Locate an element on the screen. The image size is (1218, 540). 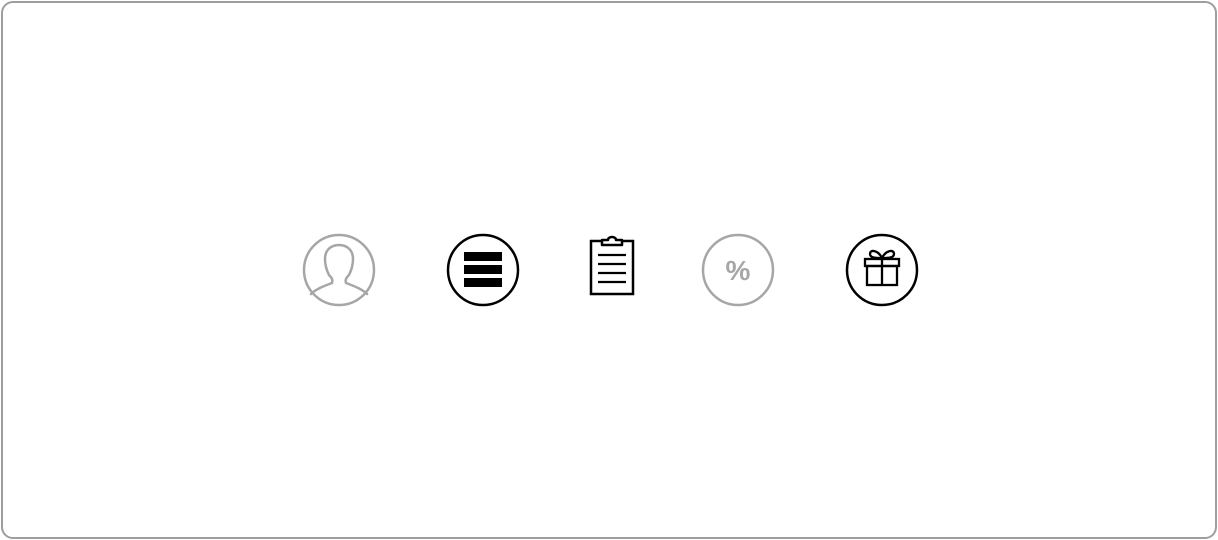
clipboard-icon is located at coordinates (612, 265).